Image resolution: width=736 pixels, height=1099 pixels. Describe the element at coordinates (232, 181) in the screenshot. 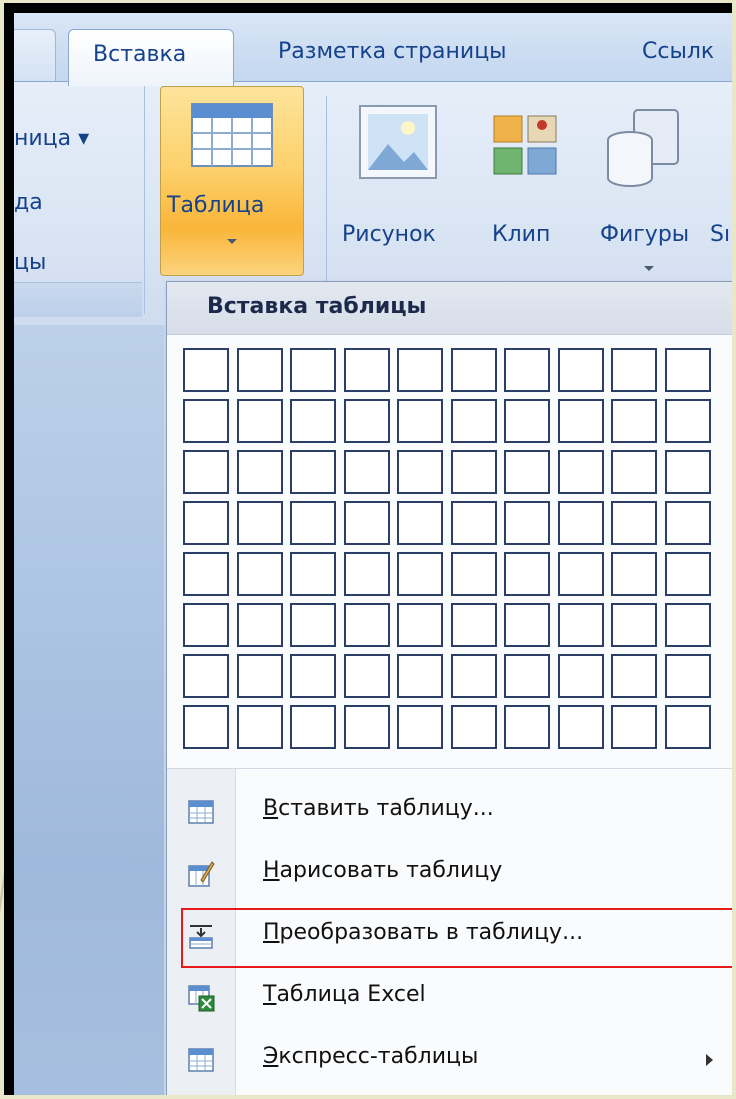

I see `table-button: Таблица` at that location.